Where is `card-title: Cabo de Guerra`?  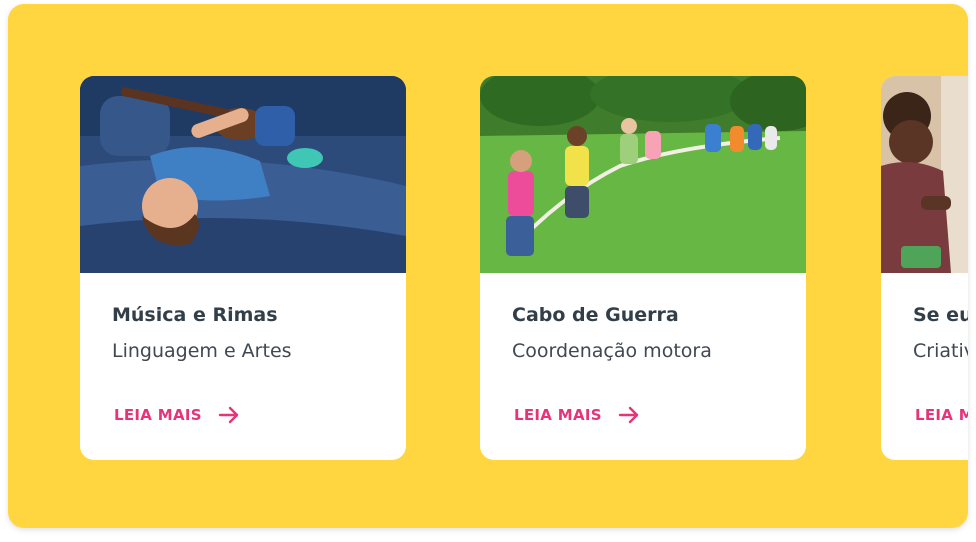
card-title: Cabo de Guerra is located at coordinates (595, 315).